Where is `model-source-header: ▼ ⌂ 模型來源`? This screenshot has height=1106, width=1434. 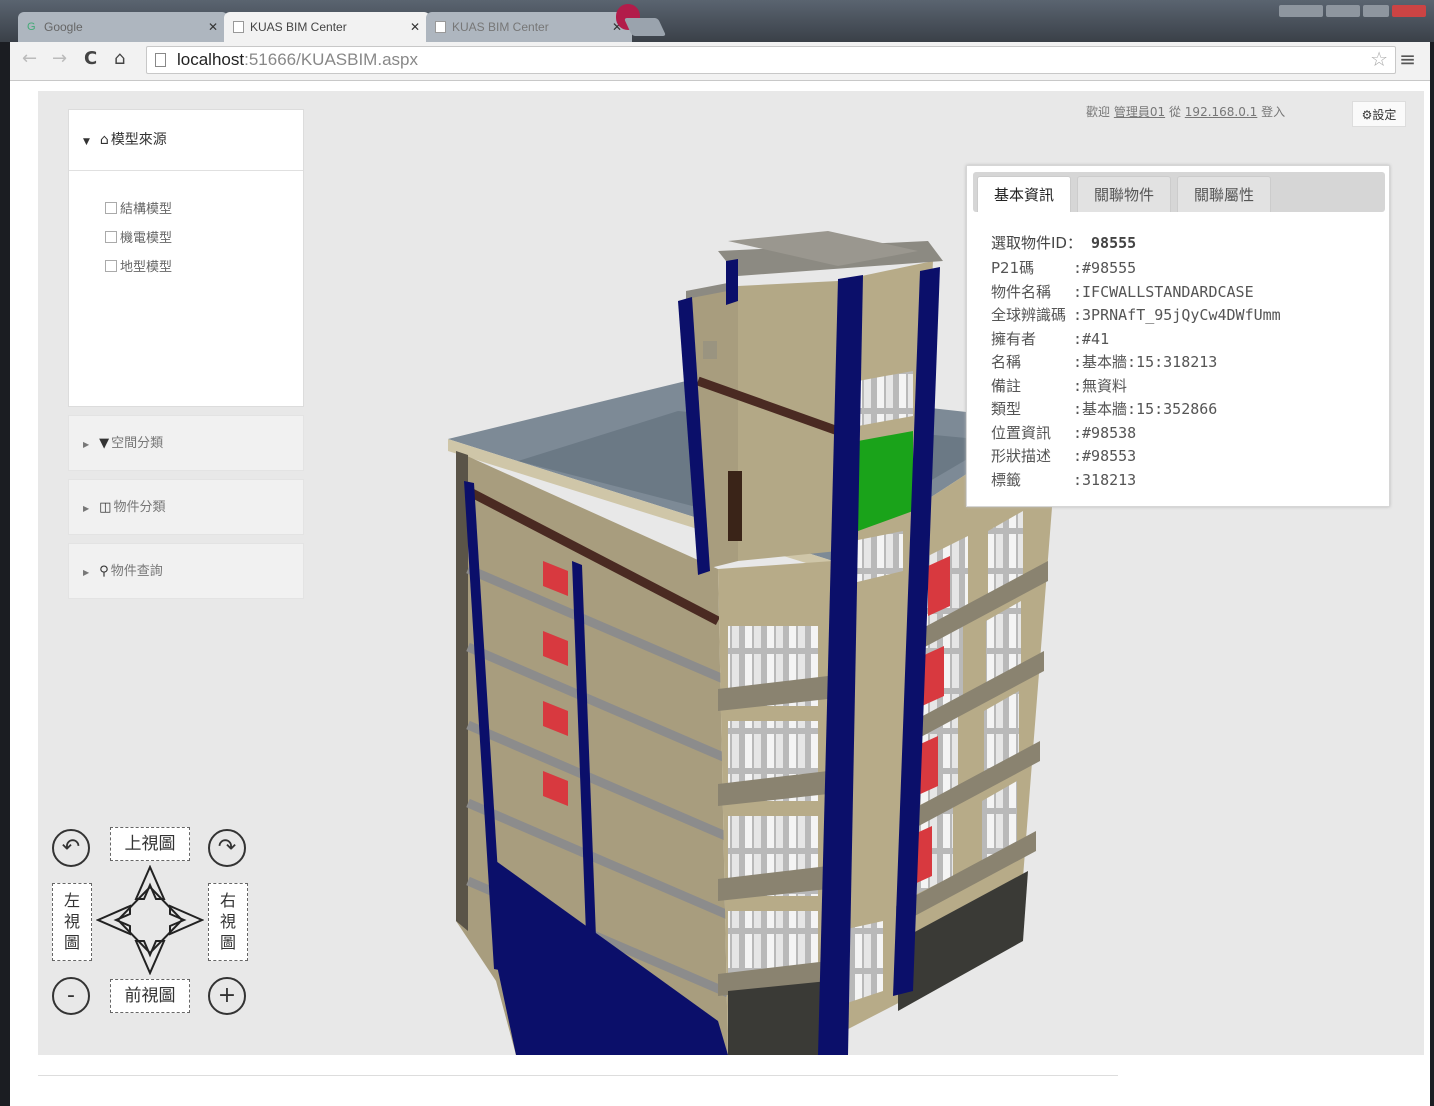
model-source-header: ▼ ⌂ 模型來源 is located at coordinates (186, 140).